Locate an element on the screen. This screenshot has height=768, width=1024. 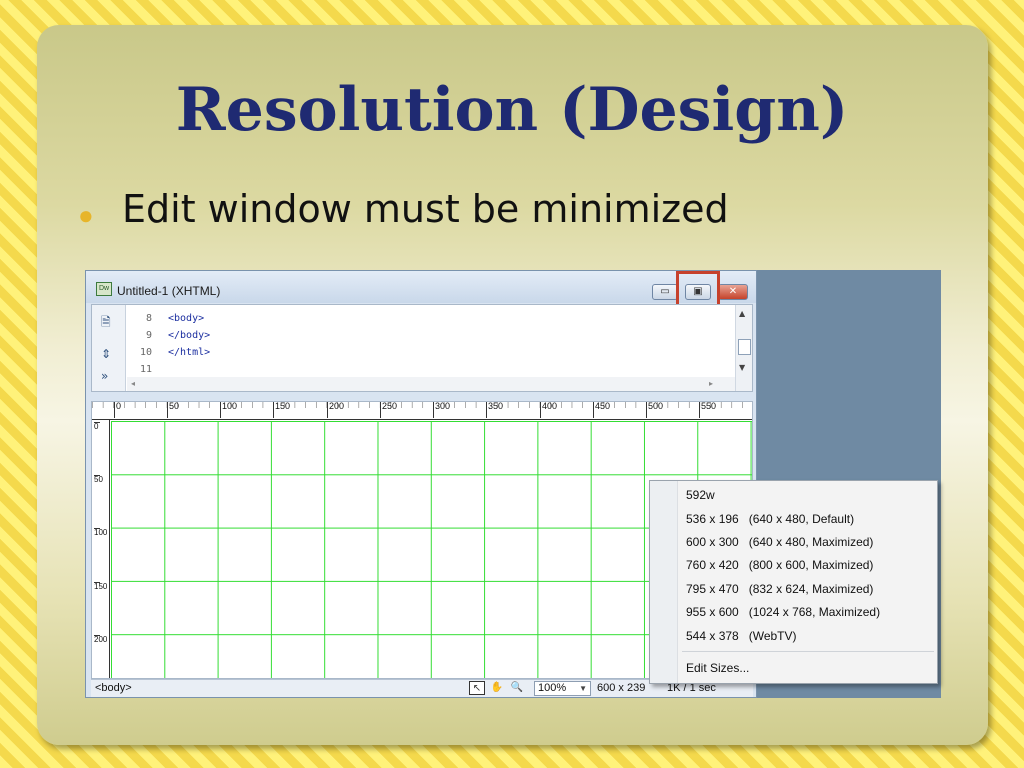
ruler-tick: 300 is located at coordinates (441, 410).